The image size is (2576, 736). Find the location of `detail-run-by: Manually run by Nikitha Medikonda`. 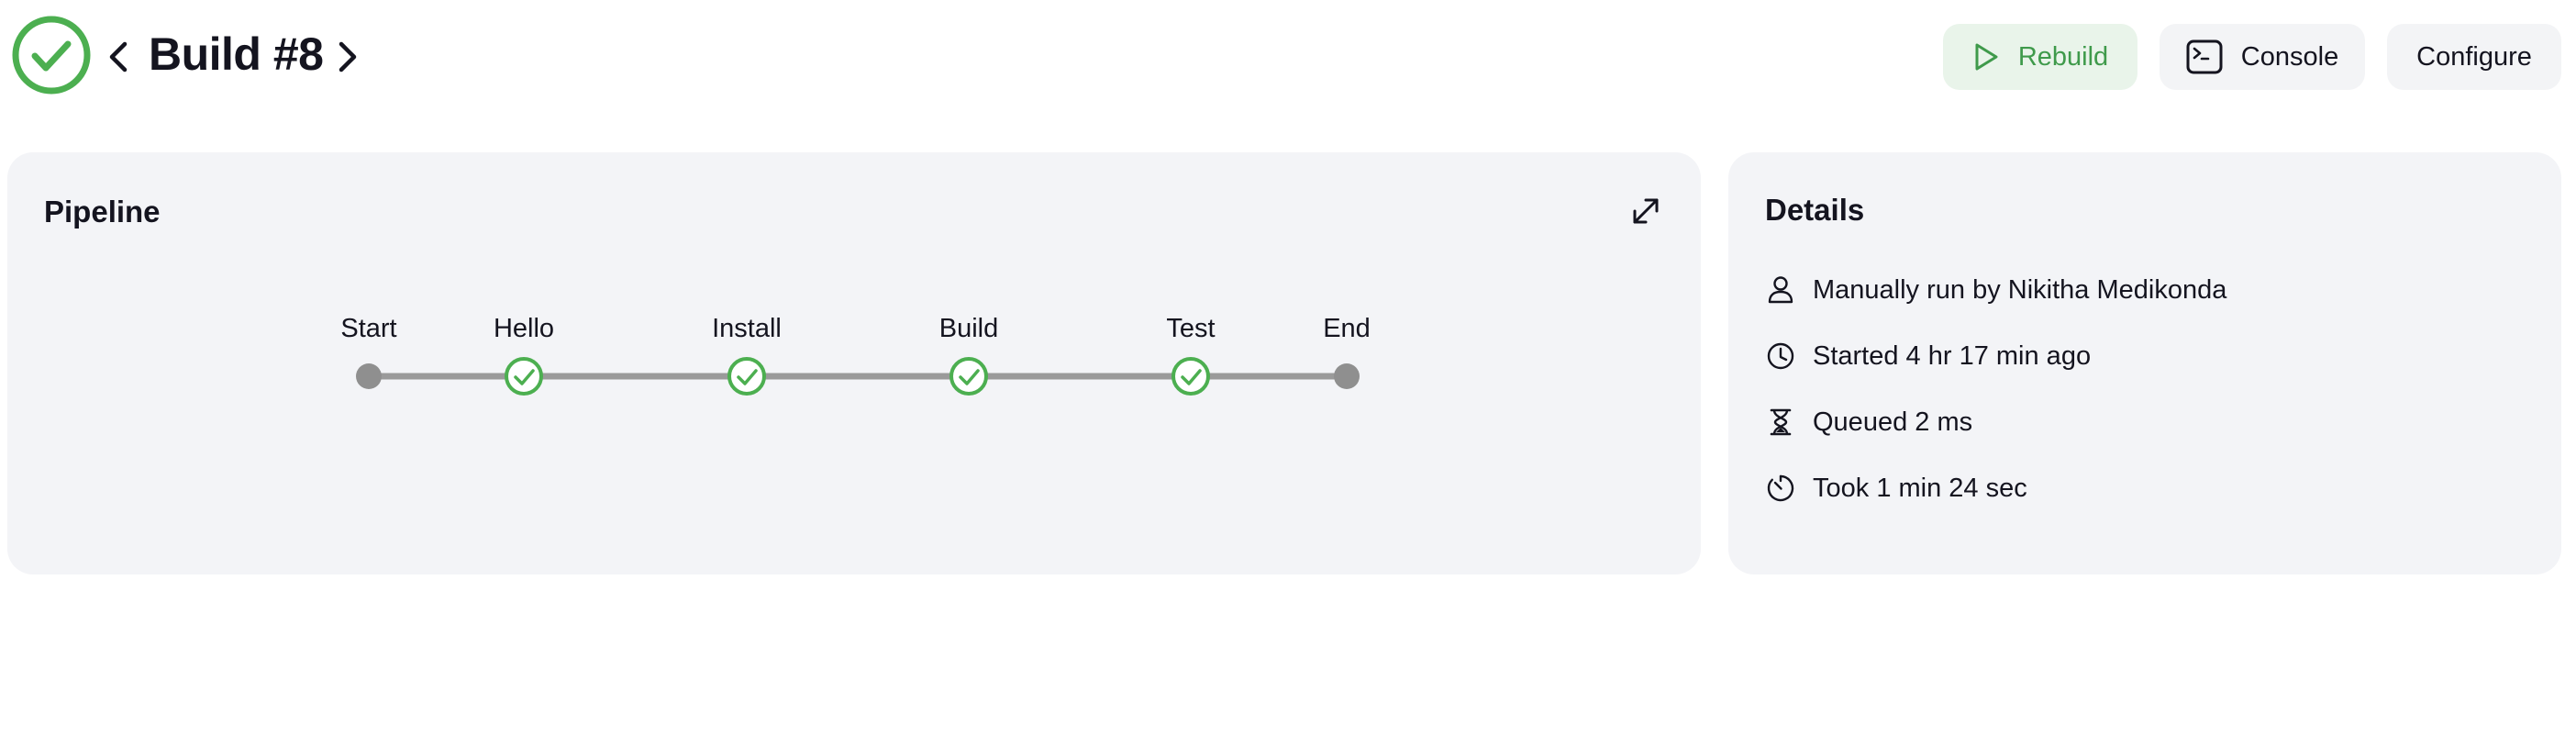

detail-run-by: Manually run by Nikitha Medikonda is located at coordinates (1995, 290).